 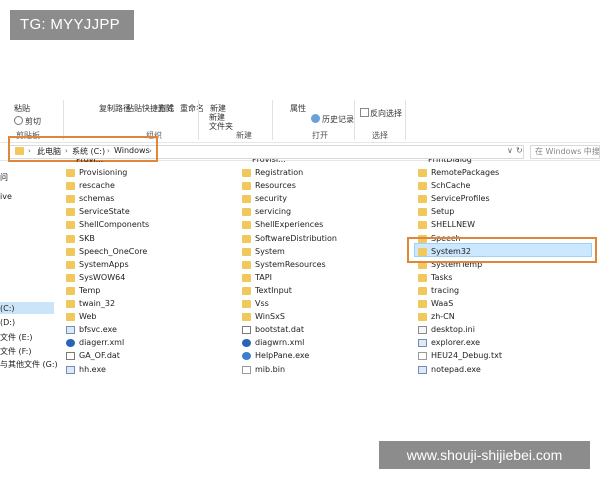 What do you see at coordinates (81, 316) in the screenshot?
I see `file-item: Web` at bounding box center [81, 316].